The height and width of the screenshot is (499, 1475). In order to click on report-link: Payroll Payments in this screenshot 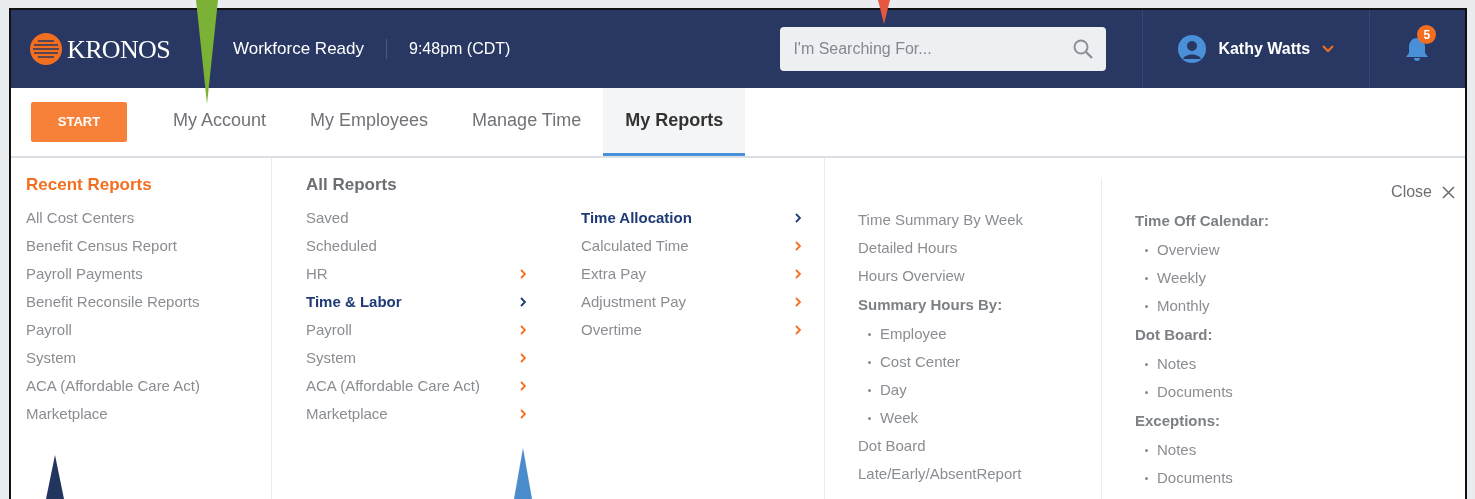, I will do `click(148, 274)`.